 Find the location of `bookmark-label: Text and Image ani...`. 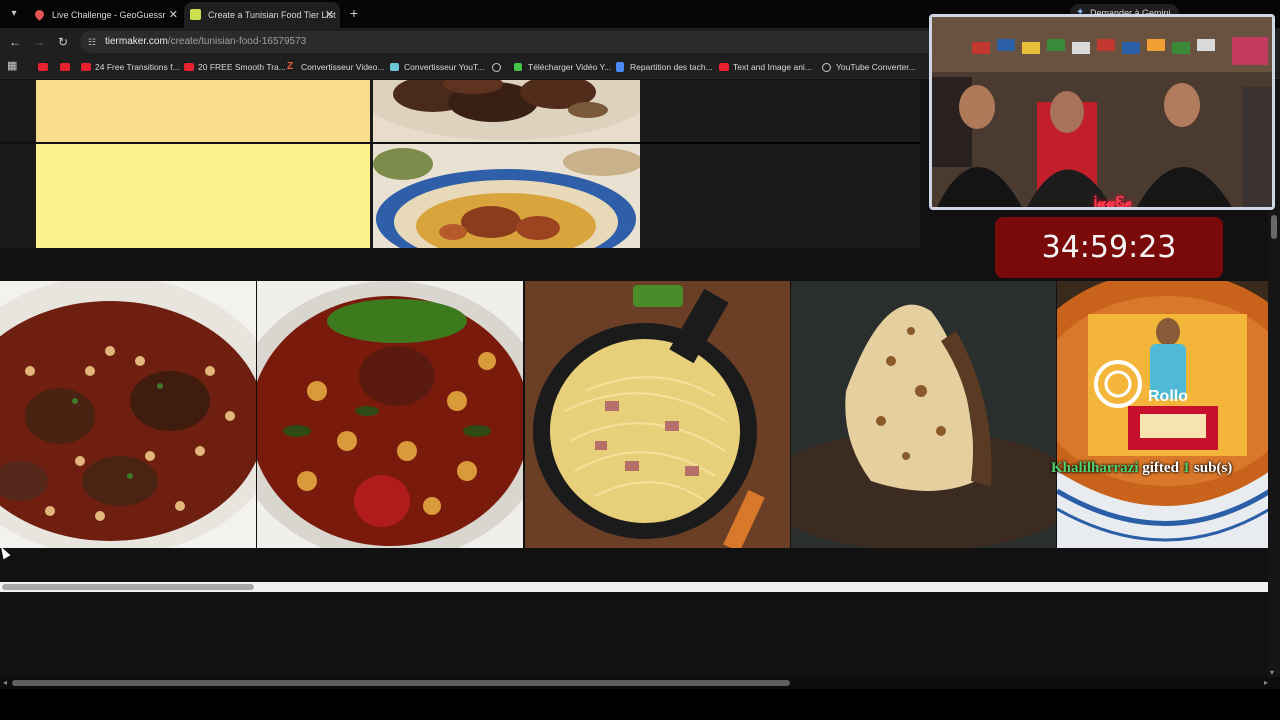

bookmark-label: Text and Image ani... is located at coordinates (772, 67).